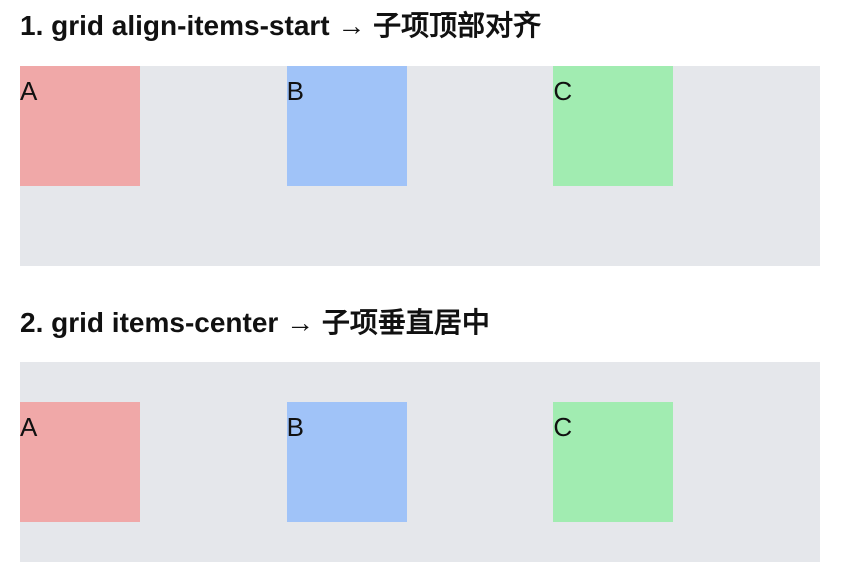 Image resolution: width=844 pixels, height=588 pixels. Describe the element at coordinates (255, 322) in the screenshot. I see `section-title: 2. grid items-center → 子项垂直居中` at that location.